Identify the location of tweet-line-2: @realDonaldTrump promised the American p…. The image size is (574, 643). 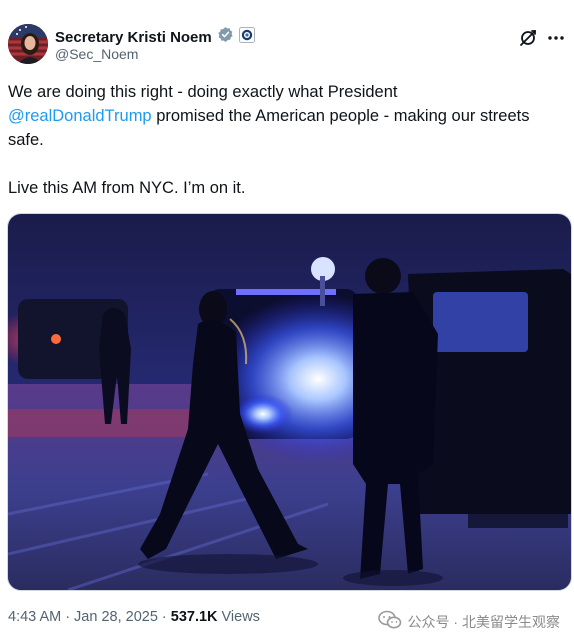
(288, 128).